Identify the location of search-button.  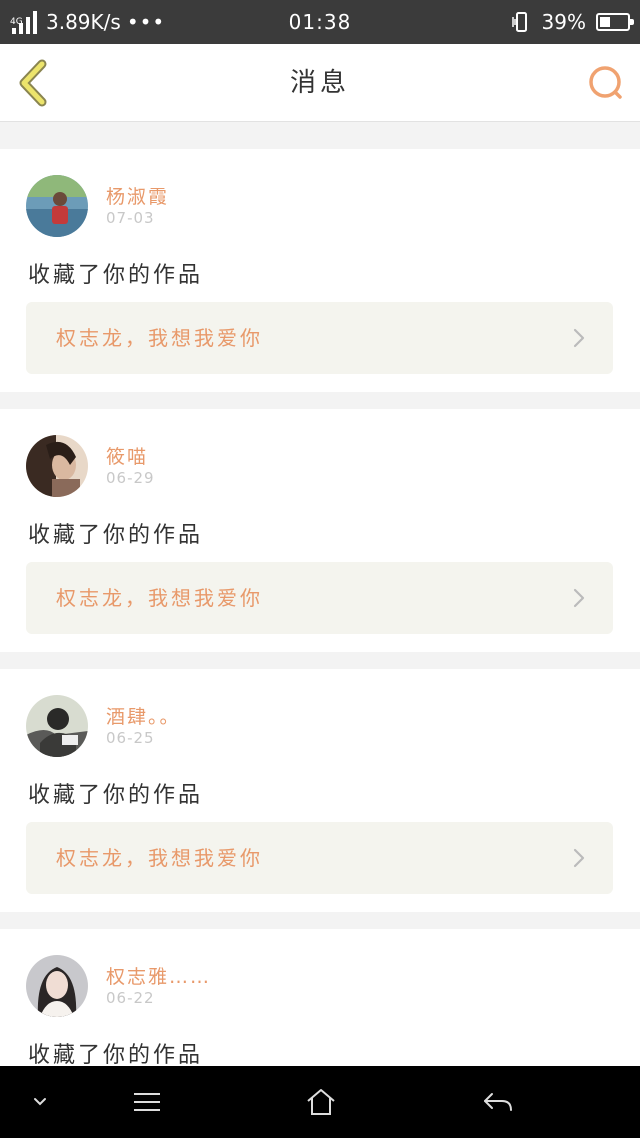
(606, 83).